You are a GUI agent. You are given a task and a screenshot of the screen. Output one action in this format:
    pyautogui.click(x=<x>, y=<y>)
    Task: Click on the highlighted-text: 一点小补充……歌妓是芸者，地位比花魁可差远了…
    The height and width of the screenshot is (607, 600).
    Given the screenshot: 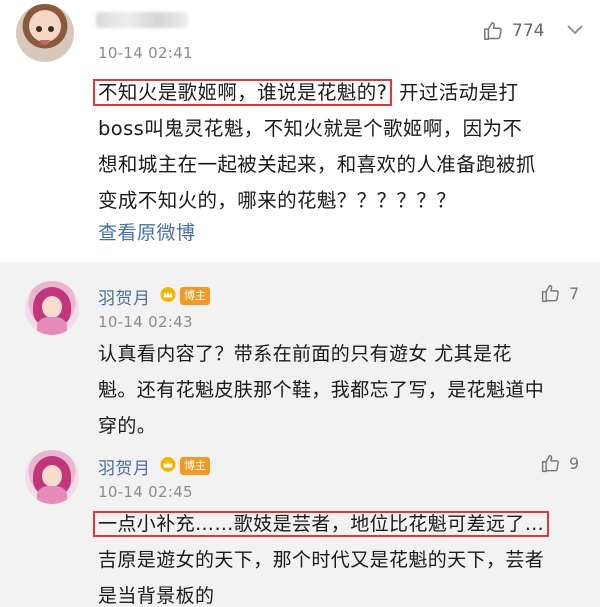 What is the action you would take?
    pyautogui.click(x=321, y=524)
    